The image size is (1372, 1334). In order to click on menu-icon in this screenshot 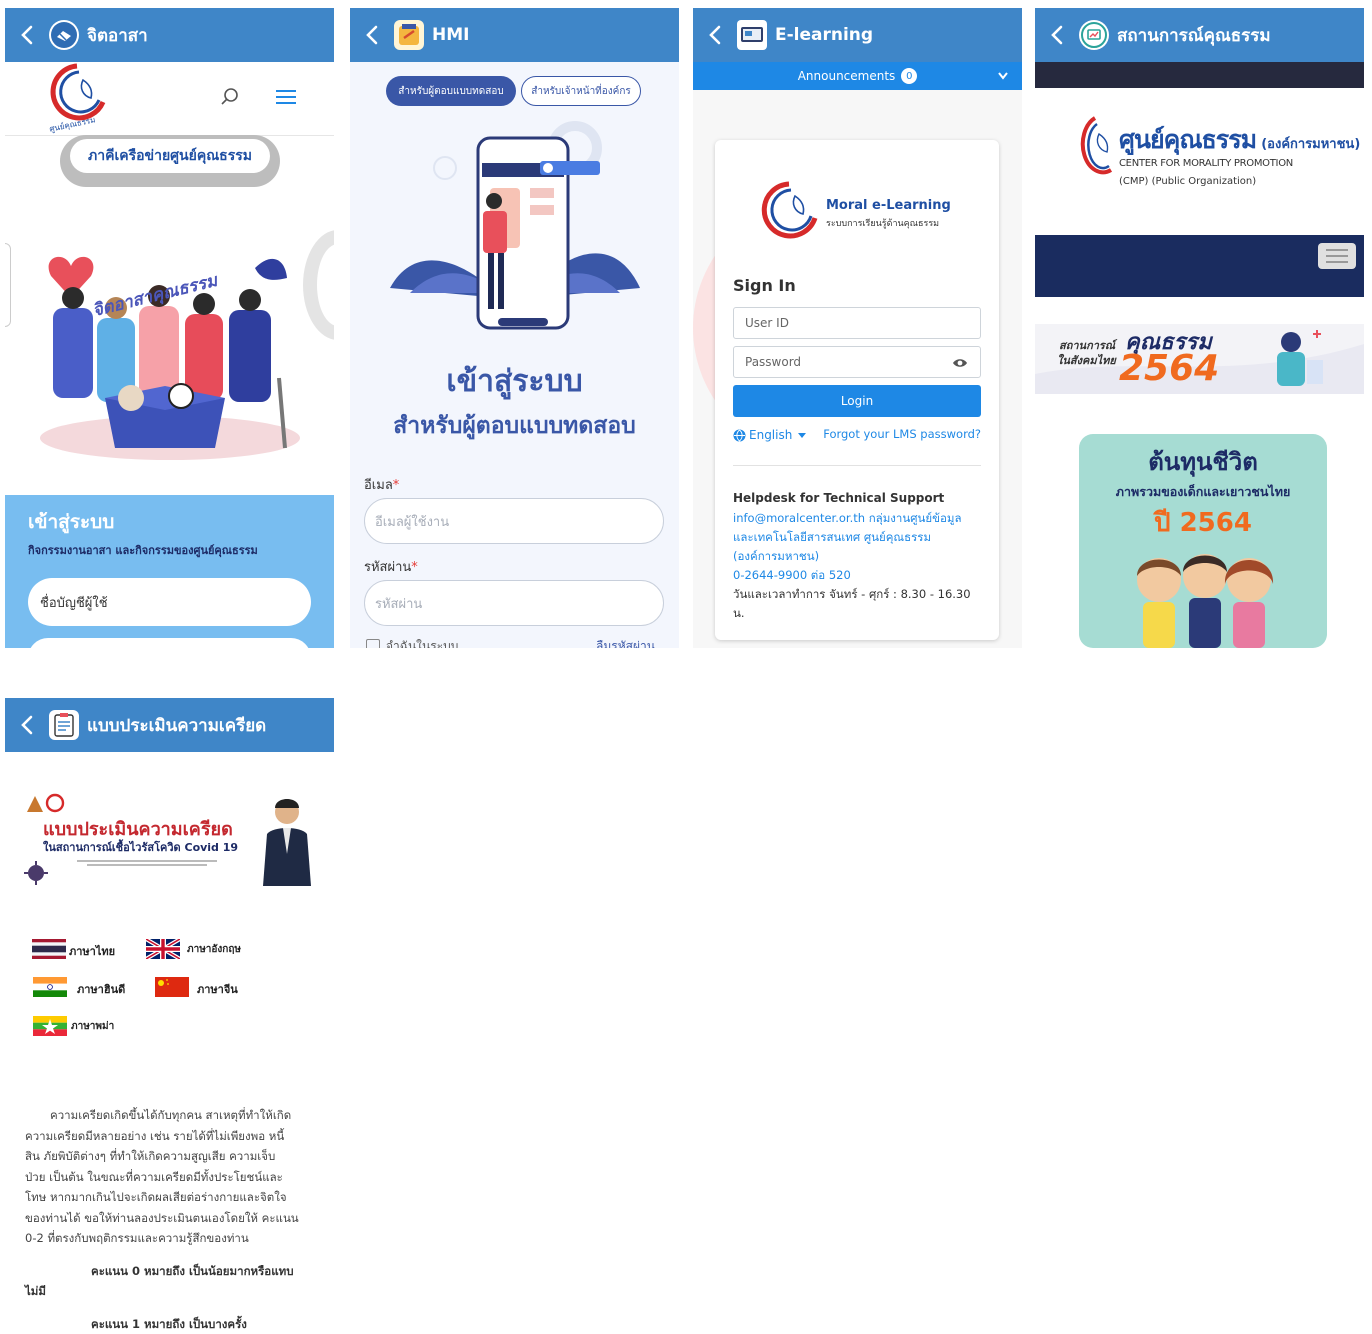, I will do `click(286, 97)`.